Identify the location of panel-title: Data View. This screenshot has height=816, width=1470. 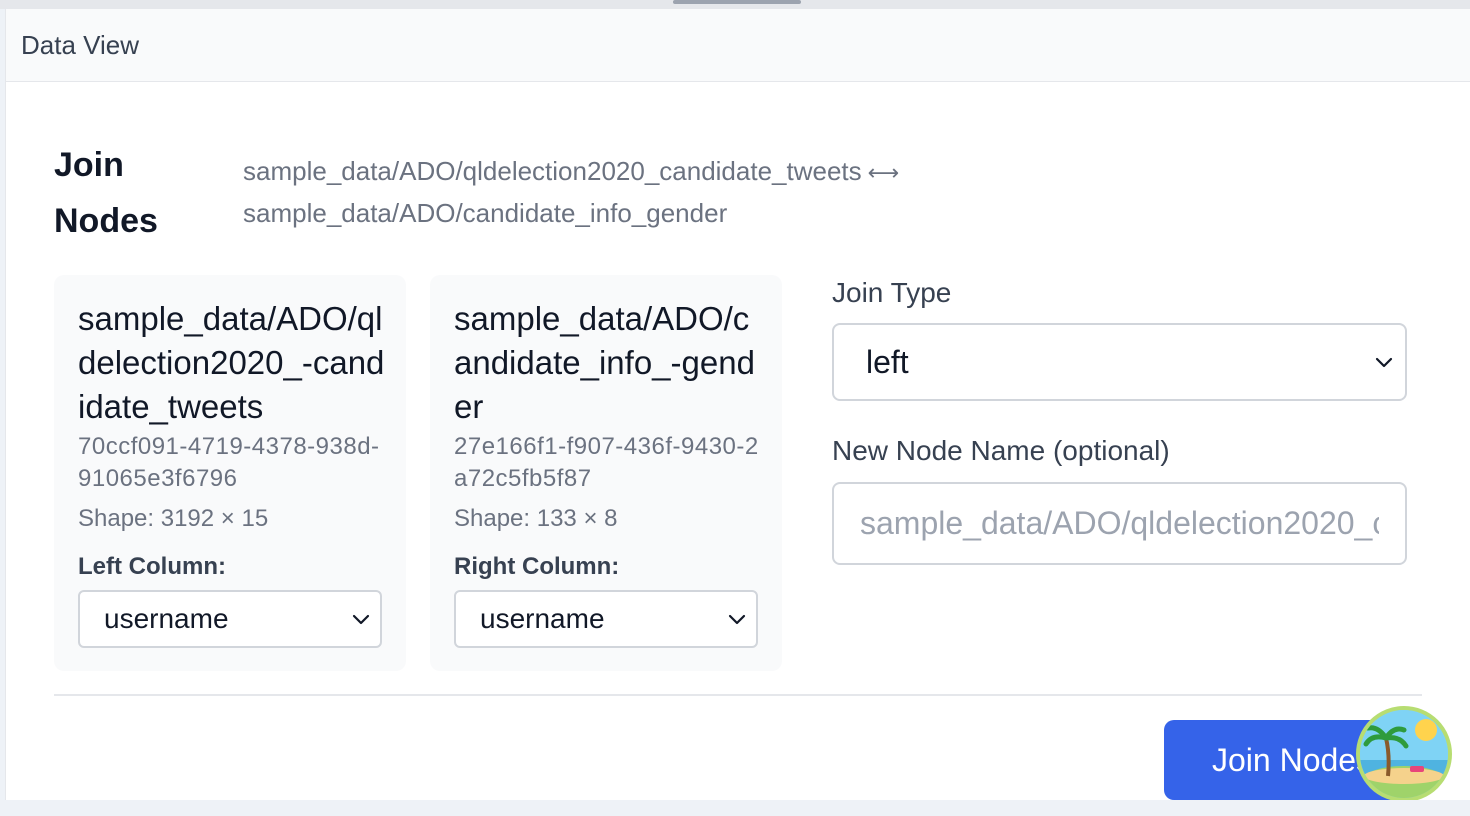
(80, 44).